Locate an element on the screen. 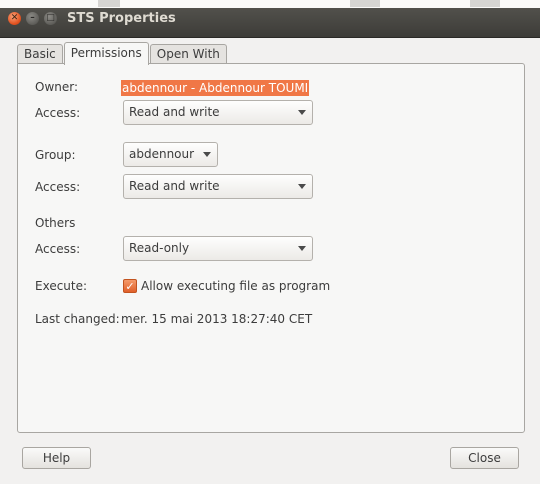 Image resolution: width=540 pixels, height=484 pixels. last-changed-value: mer. 15 mai 2013 18:27:40 CET is located at coordinates (217, 319).